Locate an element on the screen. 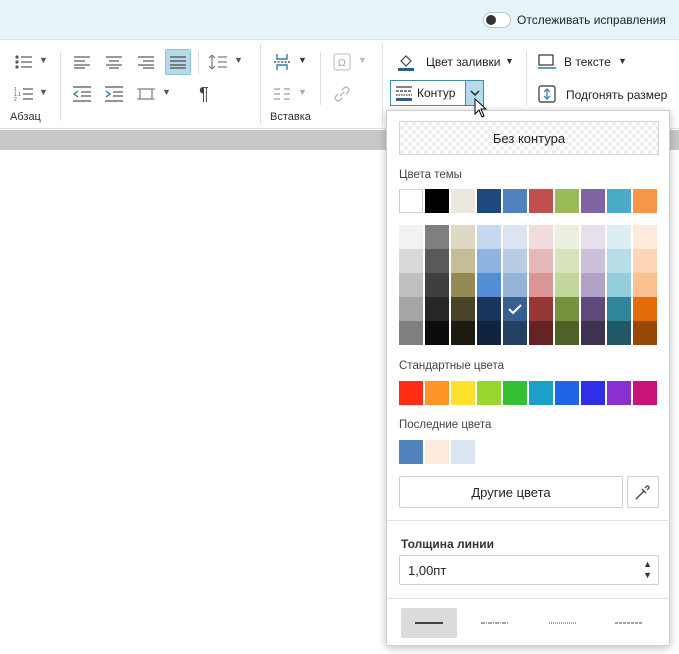  align-left-button is located at coordinates (82, 62).